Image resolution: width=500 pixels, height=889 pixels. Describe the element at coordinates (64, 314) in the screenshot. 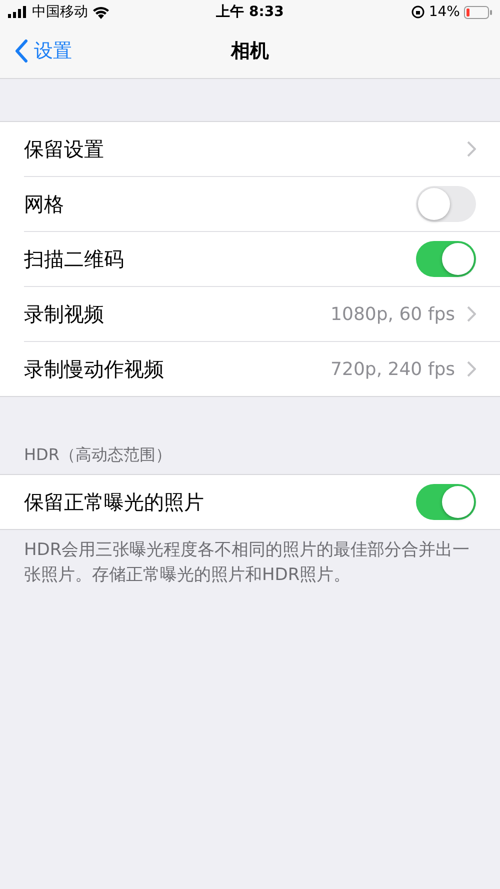

I see `setting-label: 录制视频` at that location.